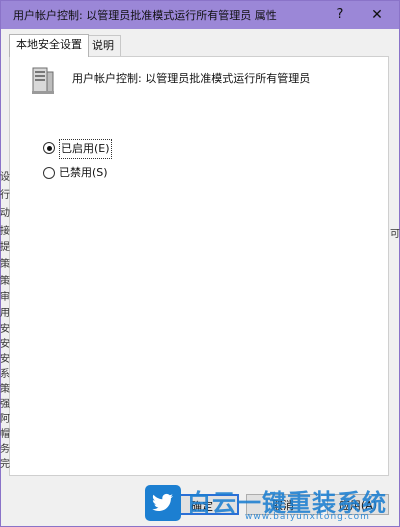  What do you see at coordinates (5, 195) in the screenshot?
I see `background-left-char: 行` at bounding box center [5, 195].